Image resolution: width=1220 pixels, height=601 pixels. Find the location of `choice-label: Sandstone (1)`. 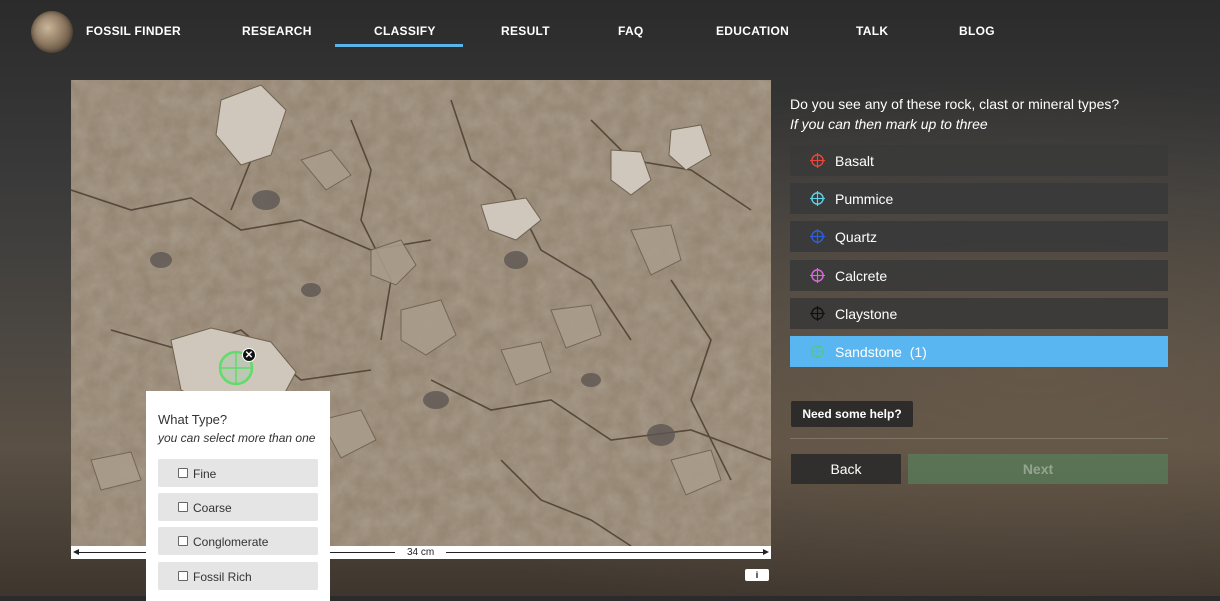

choice-label: Sandstone (1) is located at coordinates (881, 352).